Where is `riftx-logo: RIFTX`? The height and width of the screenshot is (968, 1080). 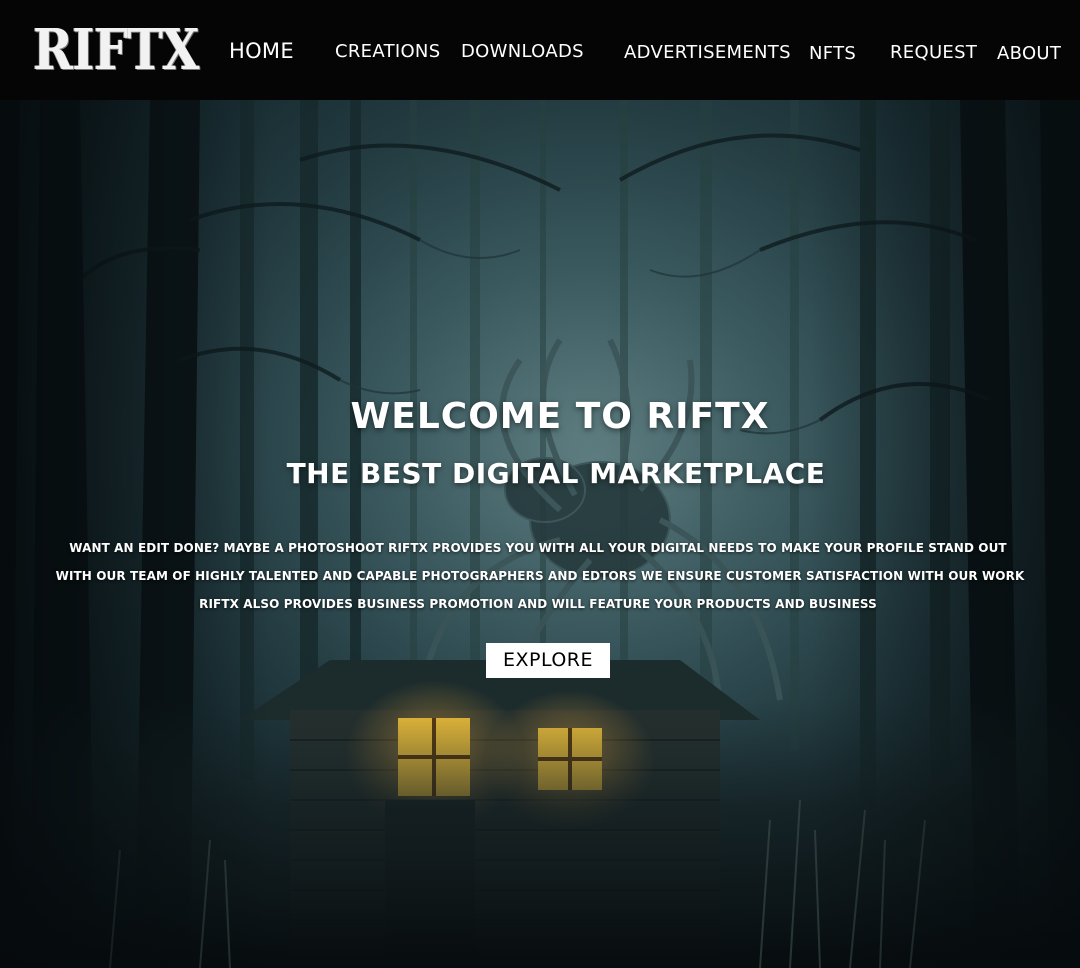
riftx-logo: RIFTX is located at coordinates (116, 50).